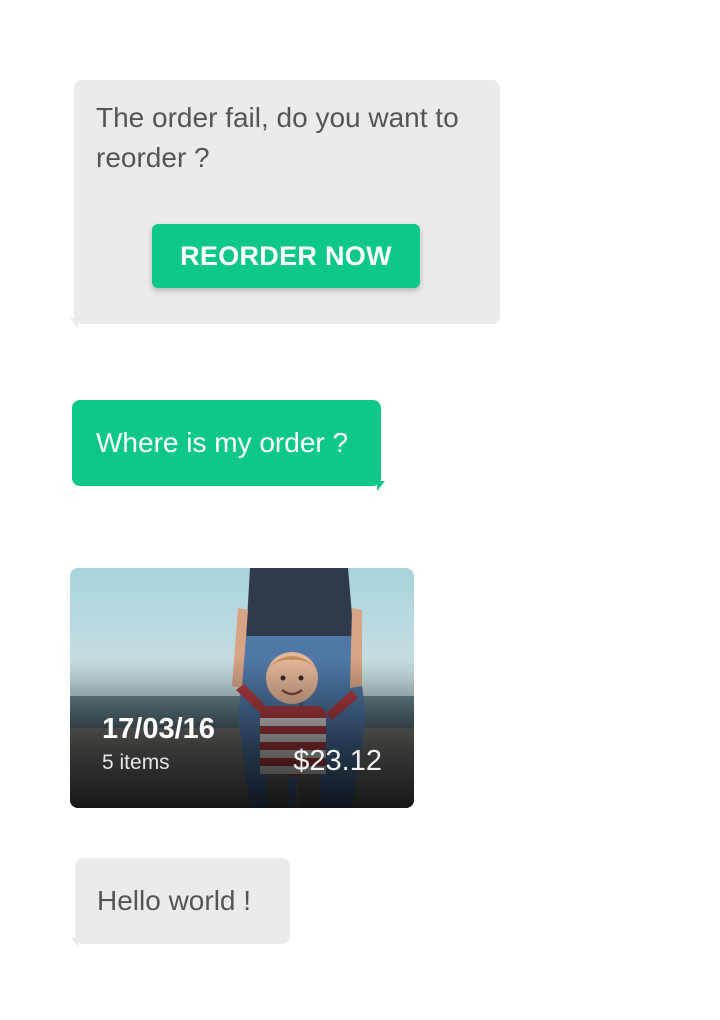 This screenshot has width=720, height=1020. I want to click on reorder-now-button: REORDER NOW, so click(286, 256).